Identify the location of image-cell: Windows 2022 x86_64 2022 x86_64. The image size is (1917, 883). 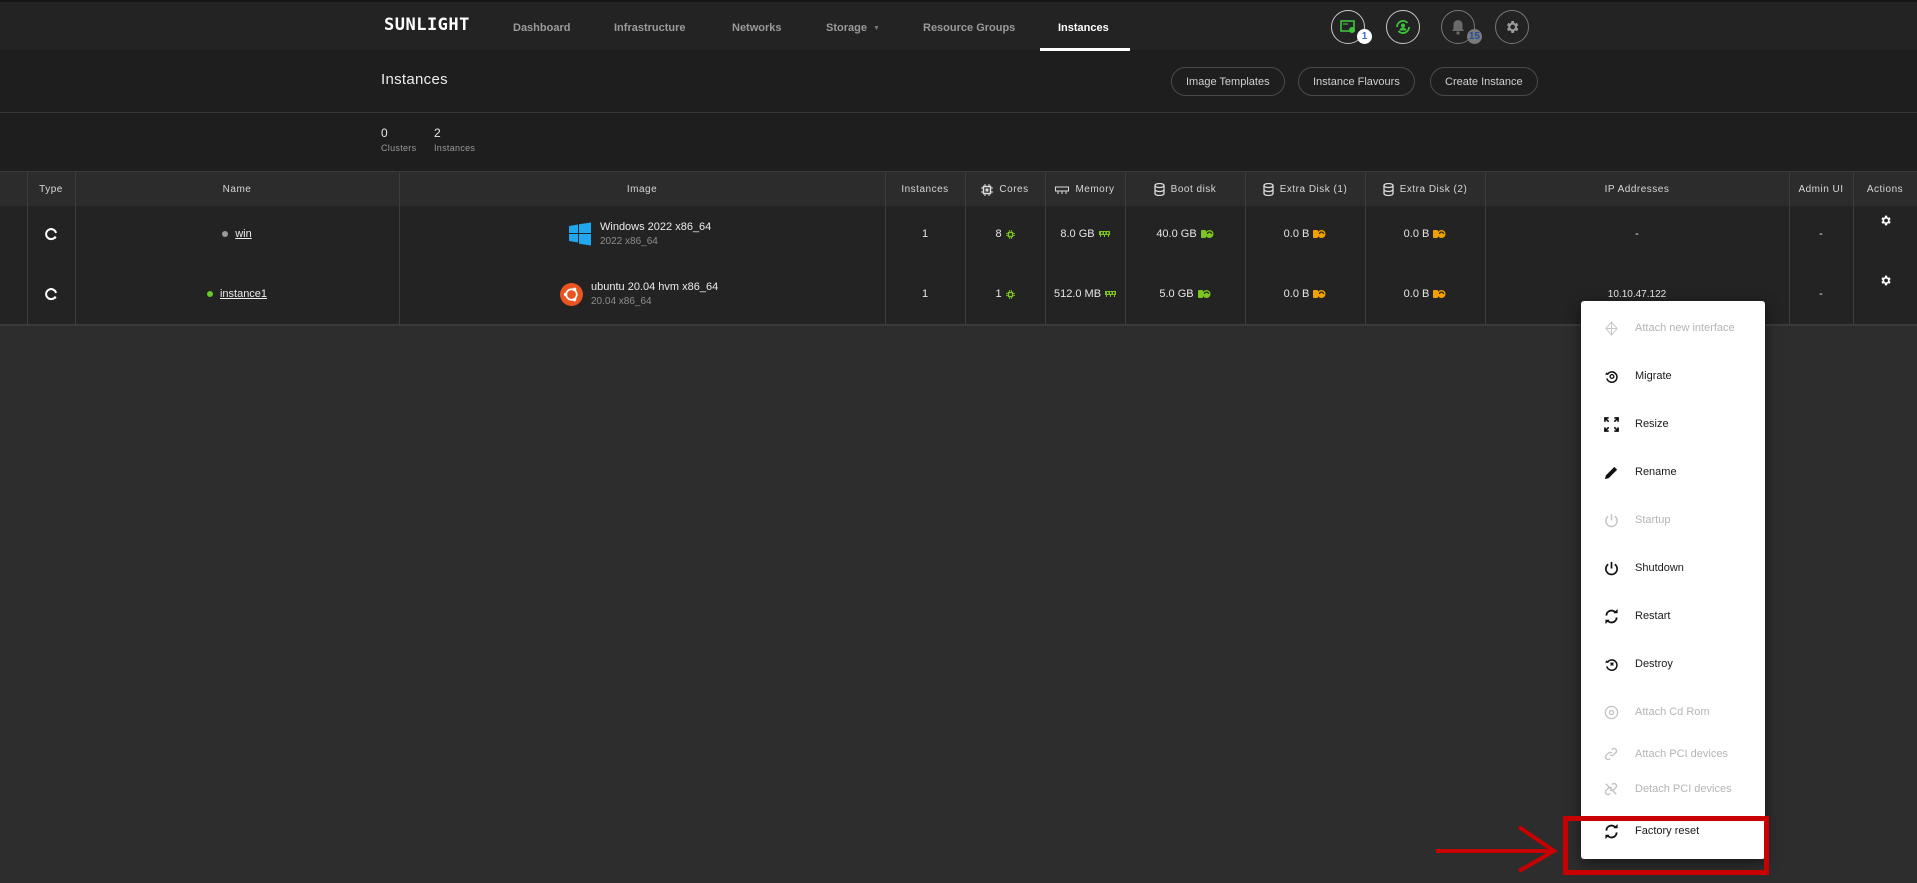
(718, 234).